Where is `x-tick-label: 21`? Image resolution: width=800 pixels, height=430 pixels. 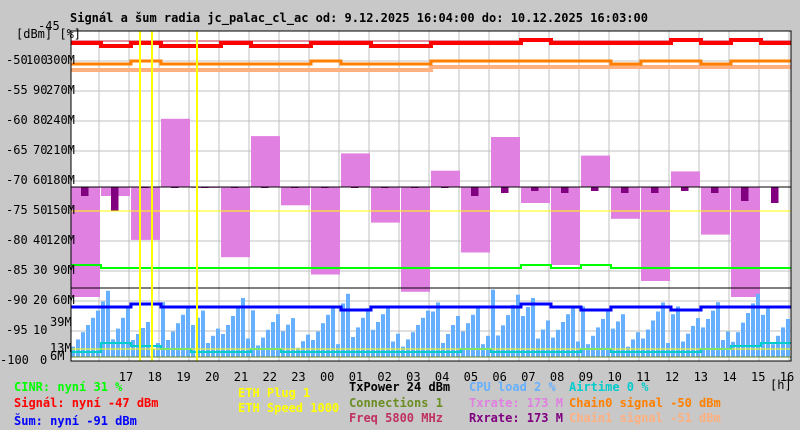
x-tick-label: 21 is located at coordinates (241, 377).